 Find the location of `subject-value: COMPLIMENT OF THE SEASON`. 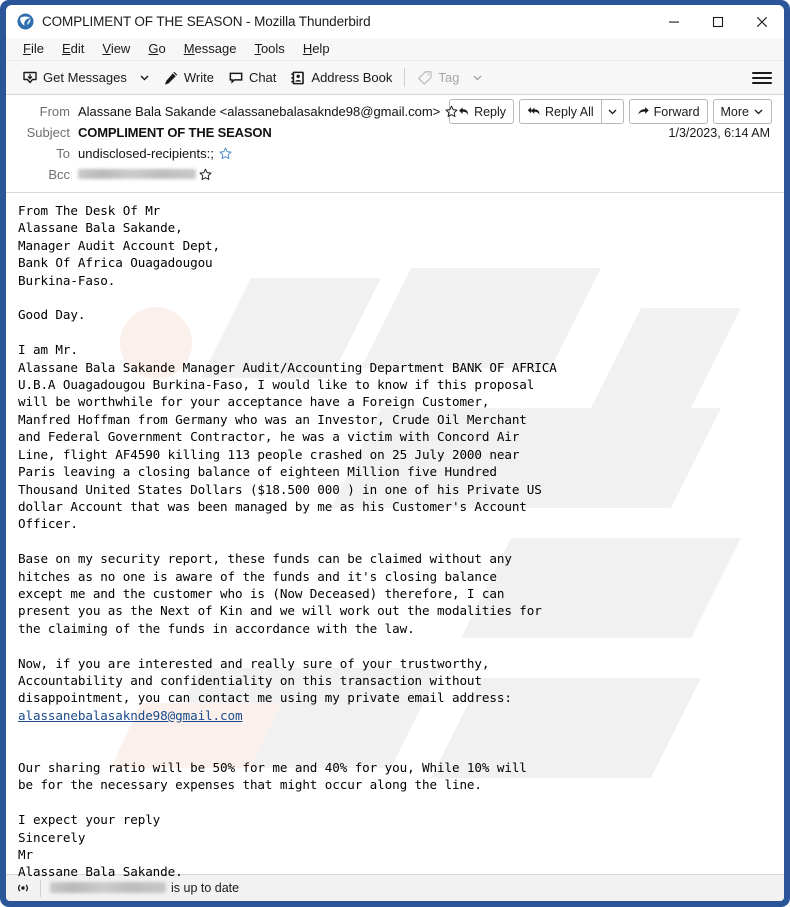

subject-value: COMPLIMENT OF THE SEASON is located at coordinates (175, 132).